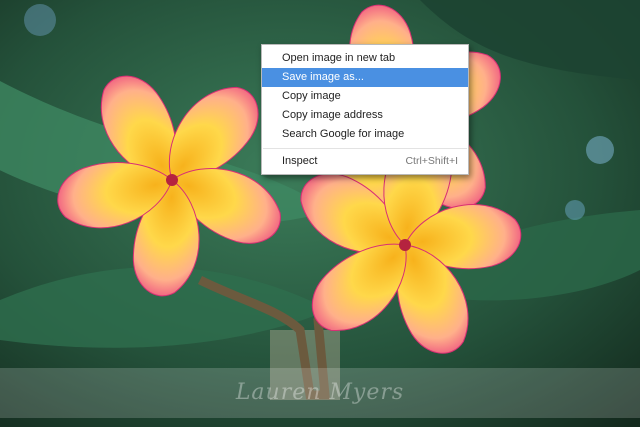 Image resolution: width=640 pixels, height=427 pixels. I want to click on menu-item-label: Copy image address, so click(332, 115).